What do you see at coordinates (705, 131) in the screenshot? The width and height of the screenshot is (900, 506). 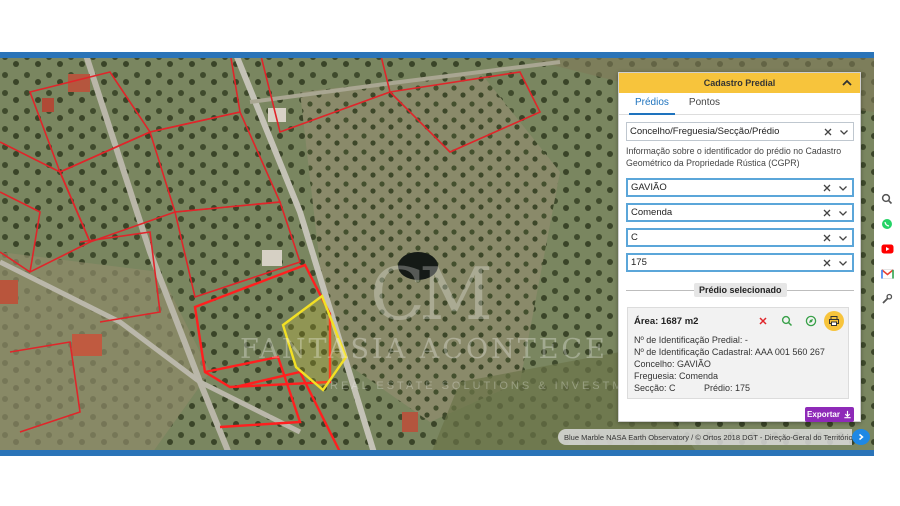 I see `mode-select-value: Concelho/Freguesia/Secção/Prédio` at bounding box center [705, 131].